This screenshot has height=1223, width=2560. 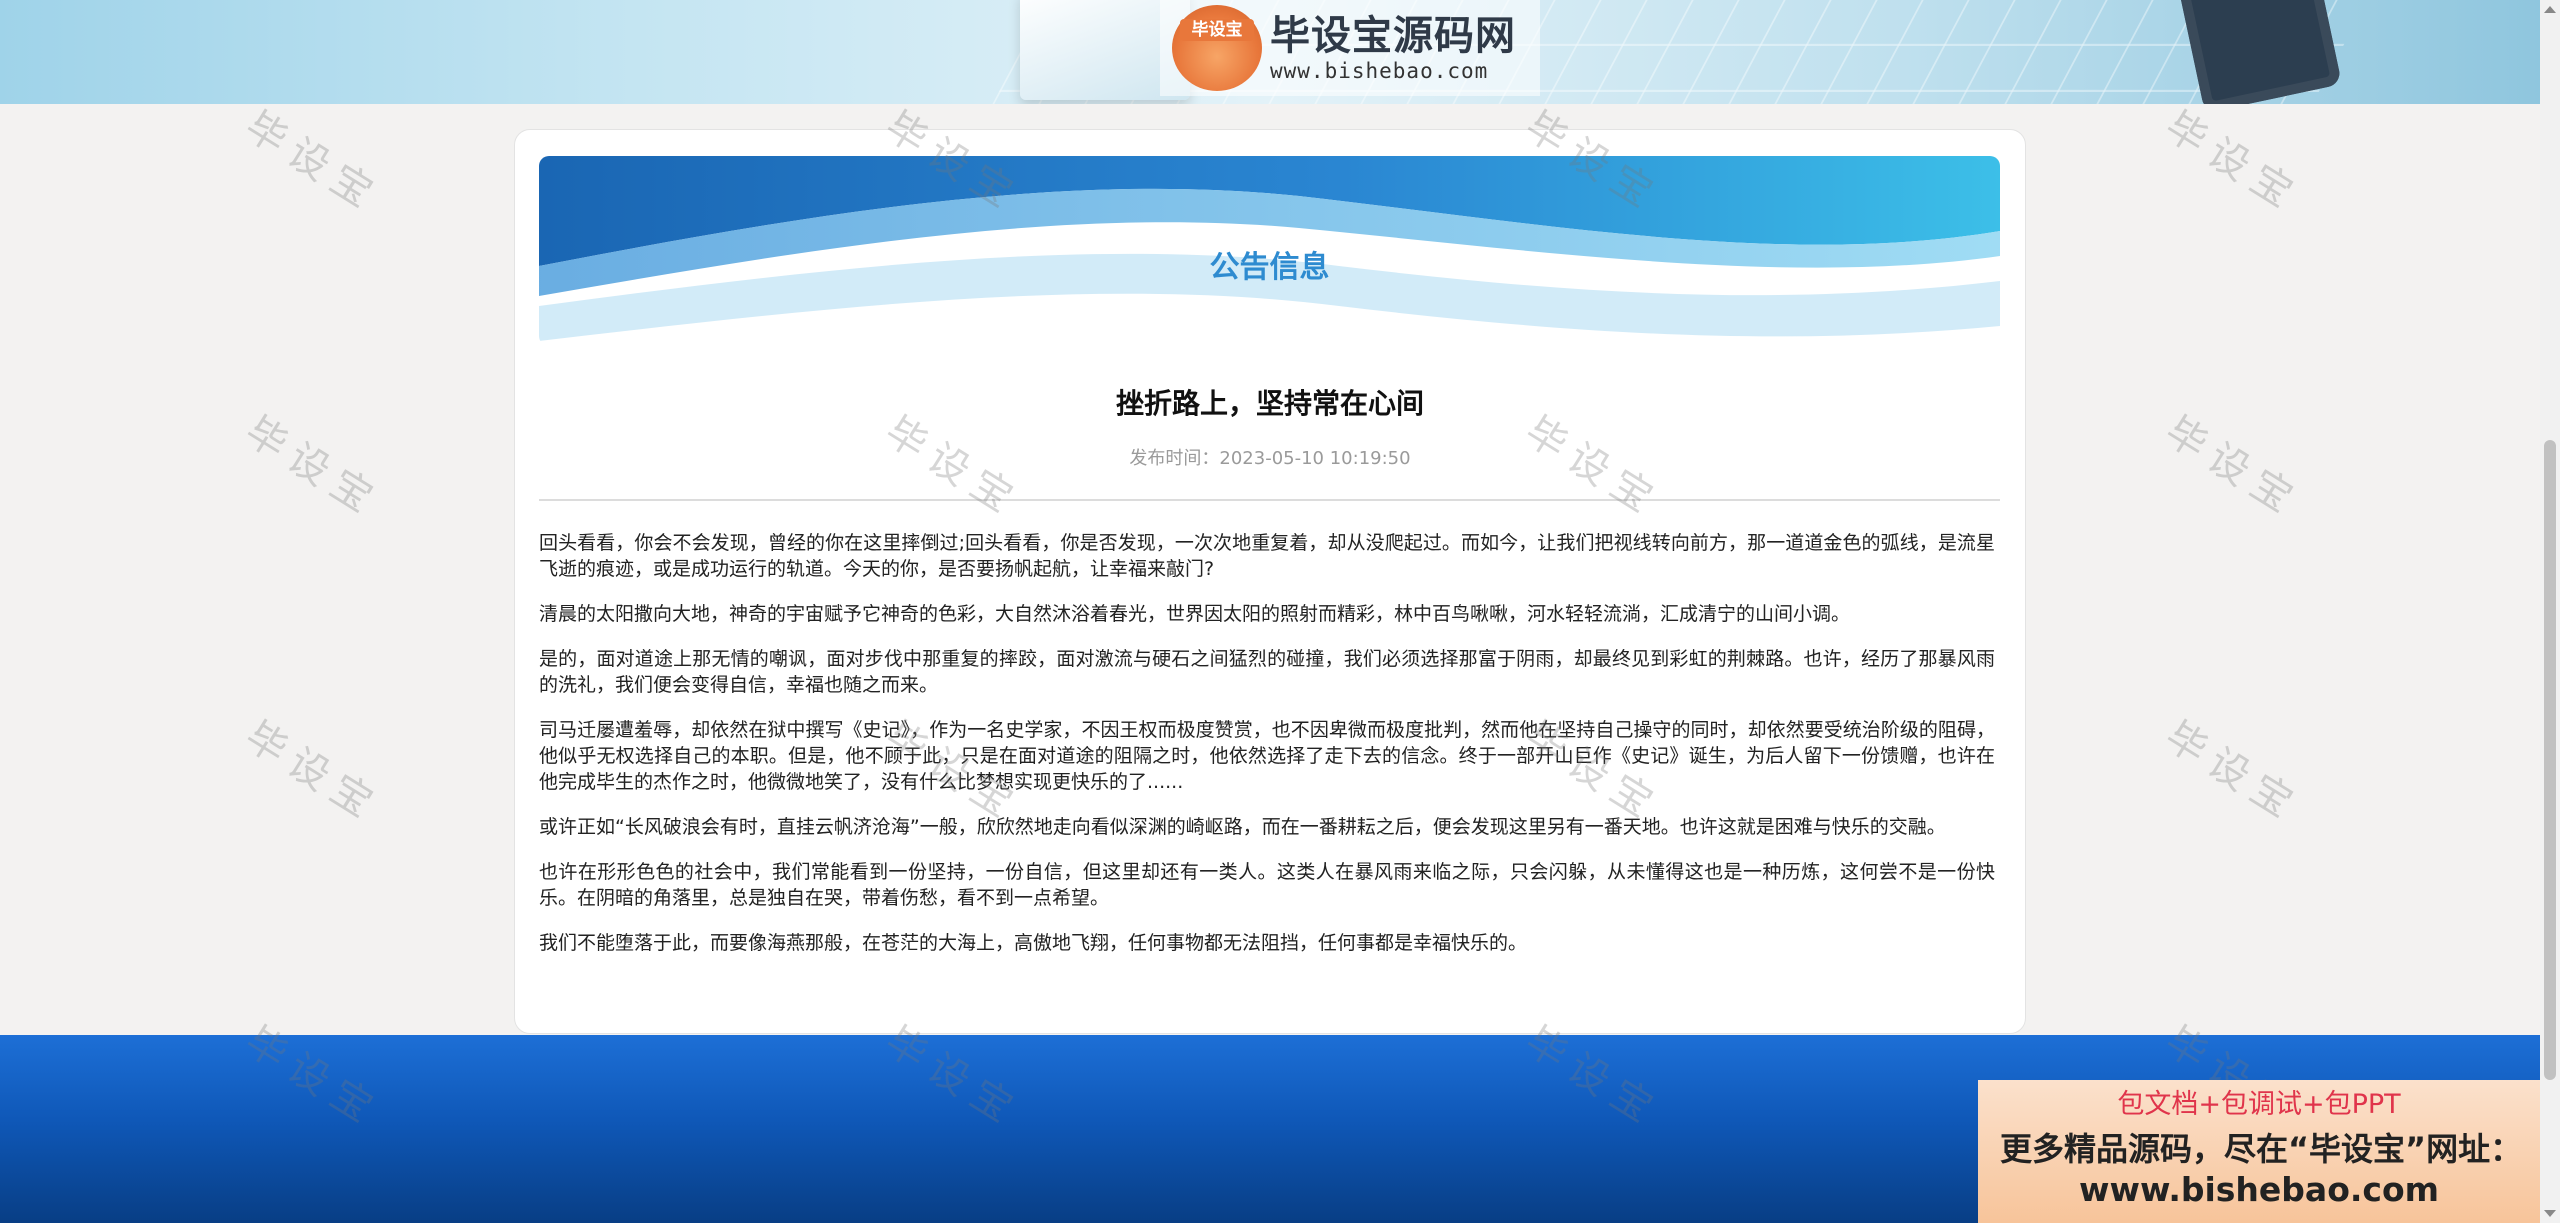 I want to click on logo-badge: 毕设宝, so click(x=1217, y=30).